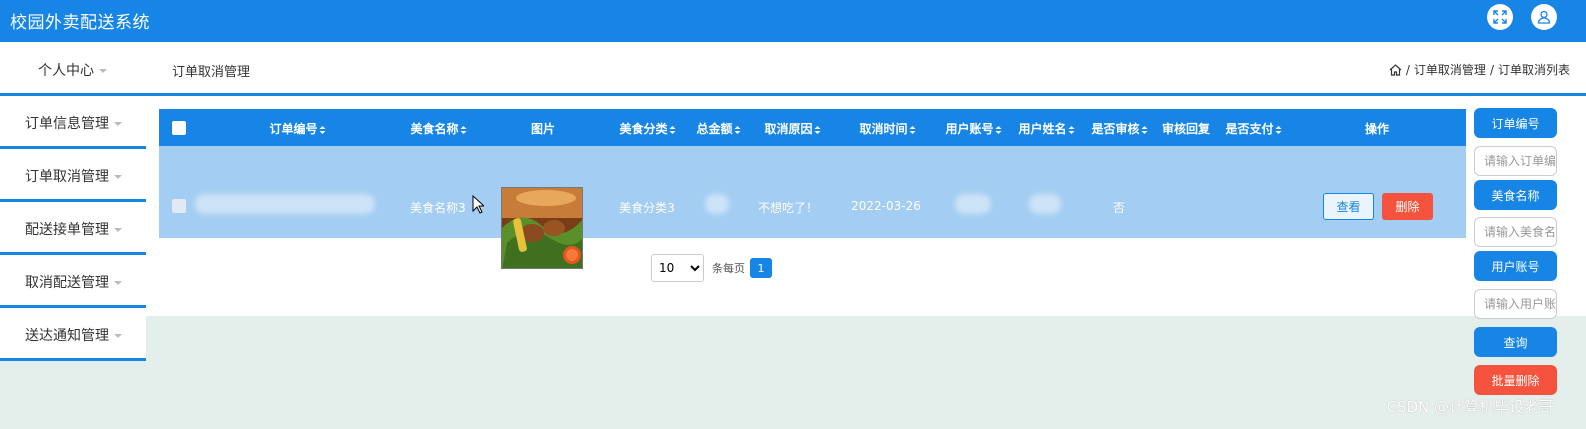  Describe the element at coordinates (643, 129) in the screenshot. I see `col-category-label: 美食分类` at that location.